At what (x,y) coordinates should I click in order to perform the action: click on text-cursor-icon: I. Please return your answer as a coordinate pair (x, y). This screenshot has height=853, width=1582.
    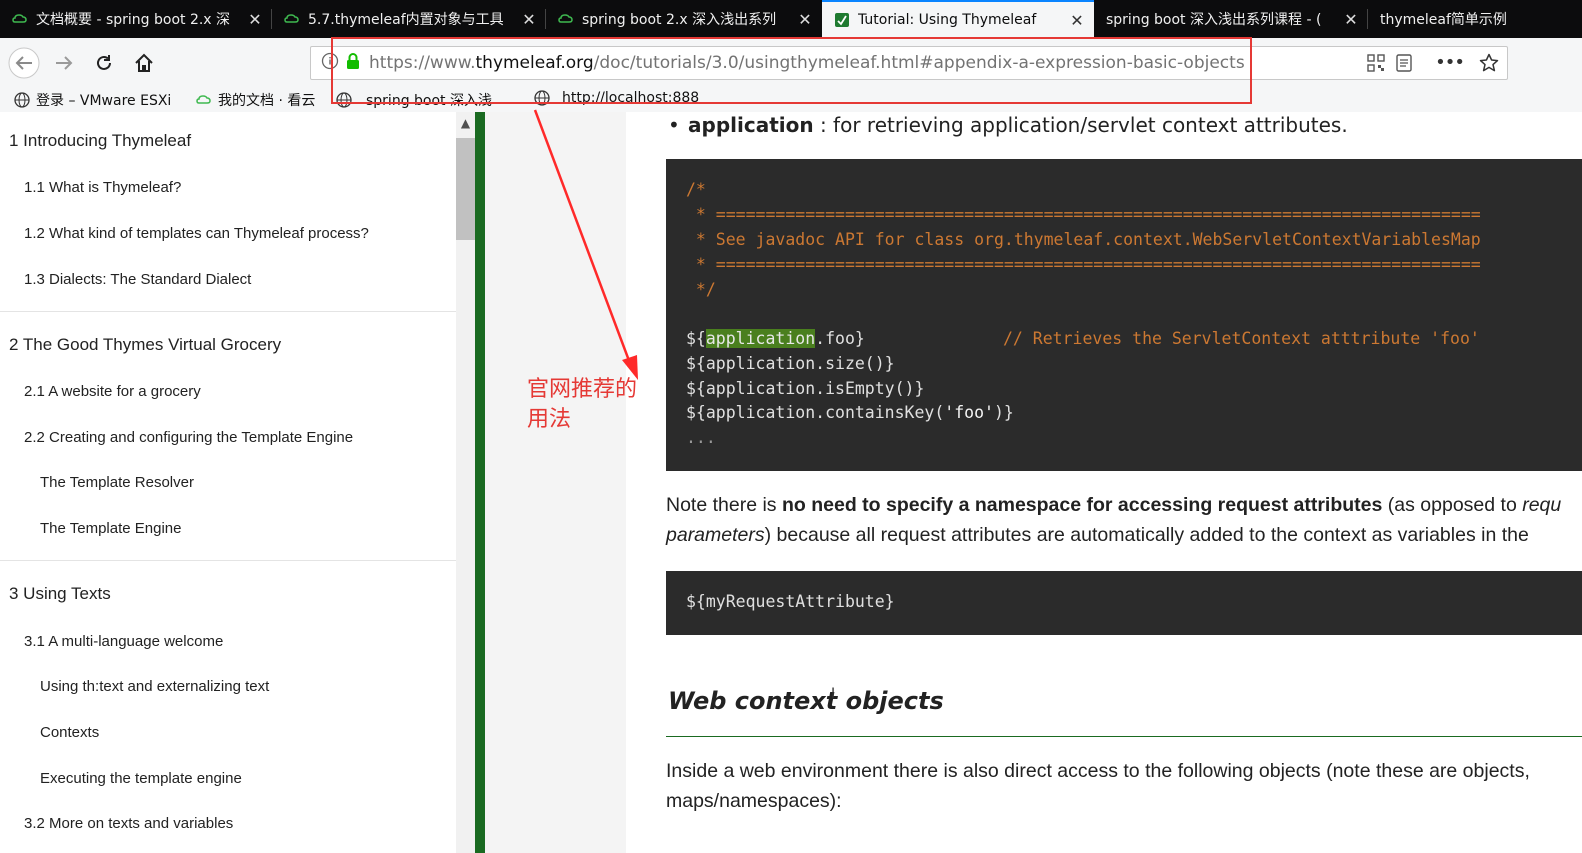
    Looking at the image, I should click on (833, 694).